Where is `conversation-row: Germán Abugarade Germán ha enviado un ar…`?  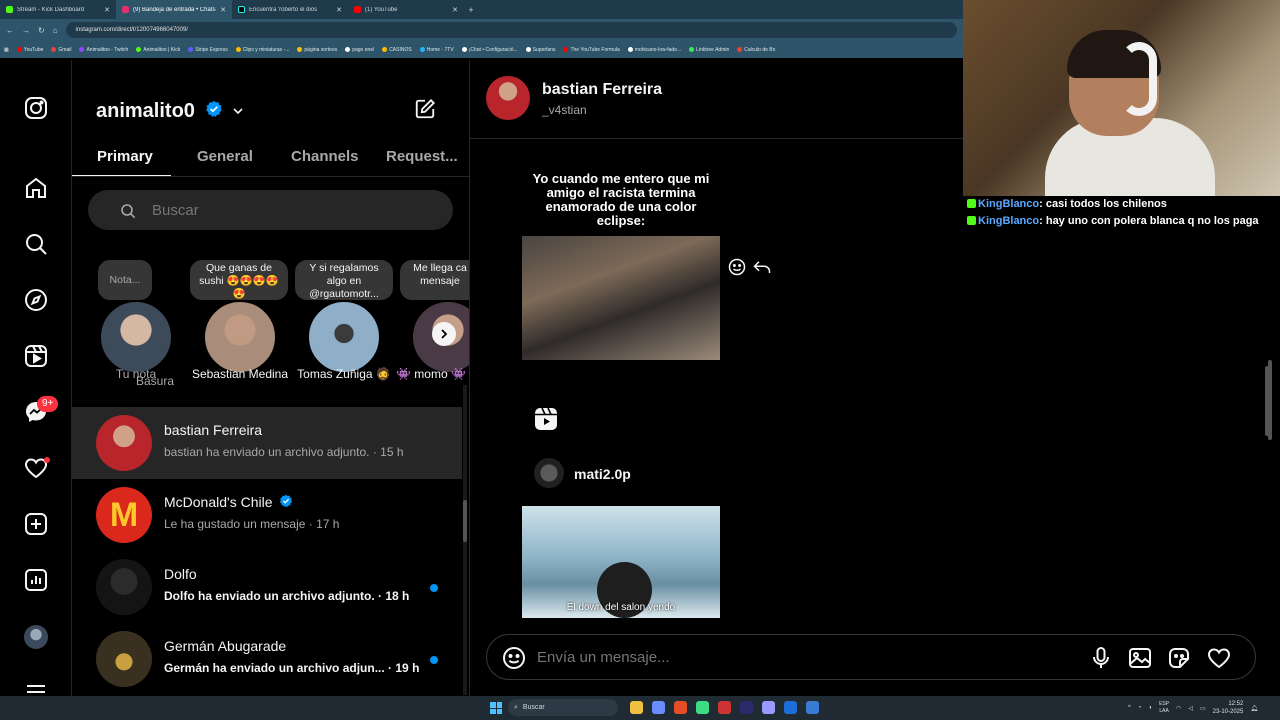 conversation-row: Germán Abugarade Germán ha enviado un ar… is located at coordinates (267, 659).